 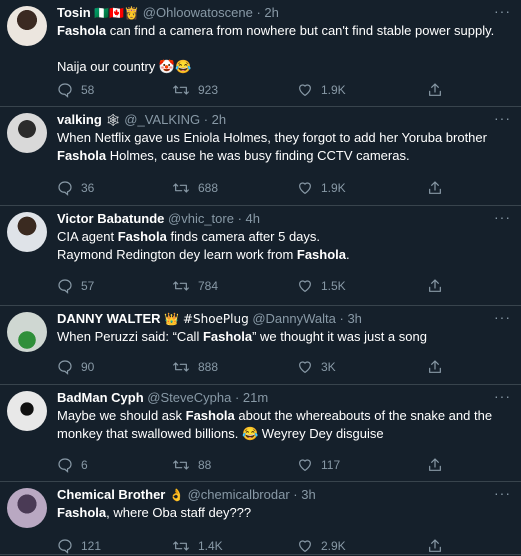 What do you see at coordinates (195, 367) in the screenshot?
I see `retweet-button: 888` at bounding box center [195, 367].